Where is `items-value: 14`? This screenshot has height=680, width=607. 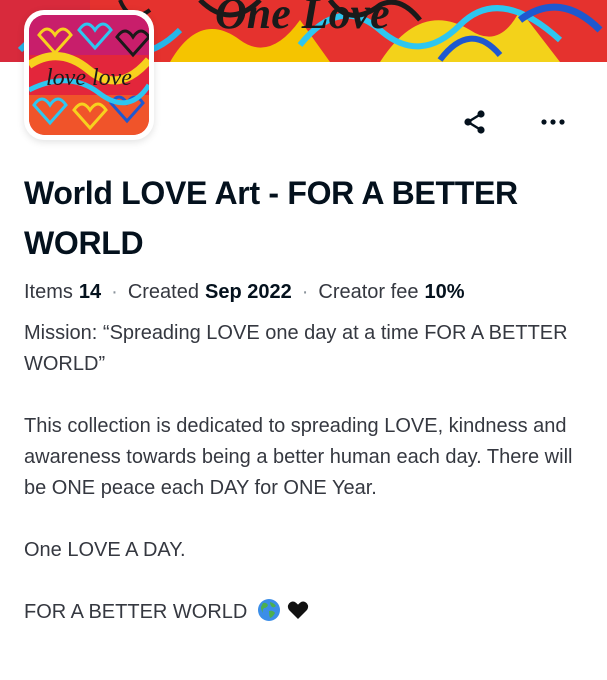
items-value: 14 is located at coordinates (90, 292).